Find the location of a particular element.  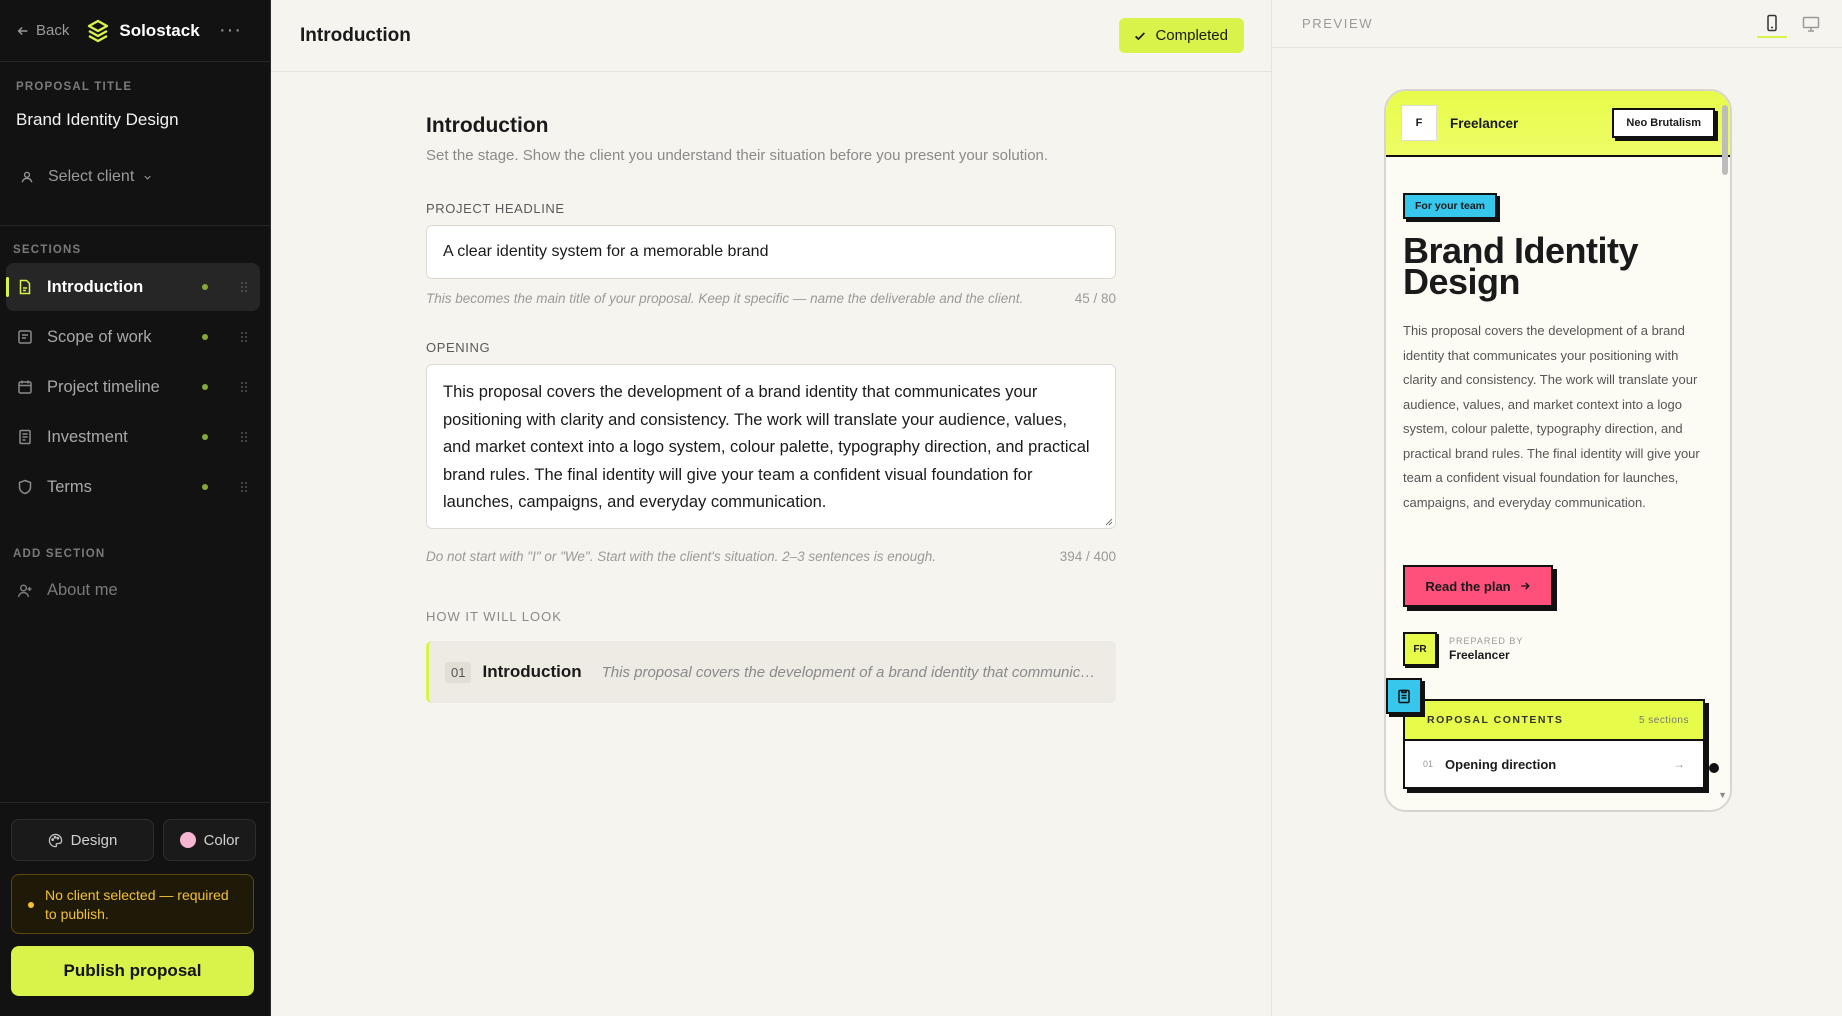

preview-header: PREVIEW is located at coordinates (1557, 24).